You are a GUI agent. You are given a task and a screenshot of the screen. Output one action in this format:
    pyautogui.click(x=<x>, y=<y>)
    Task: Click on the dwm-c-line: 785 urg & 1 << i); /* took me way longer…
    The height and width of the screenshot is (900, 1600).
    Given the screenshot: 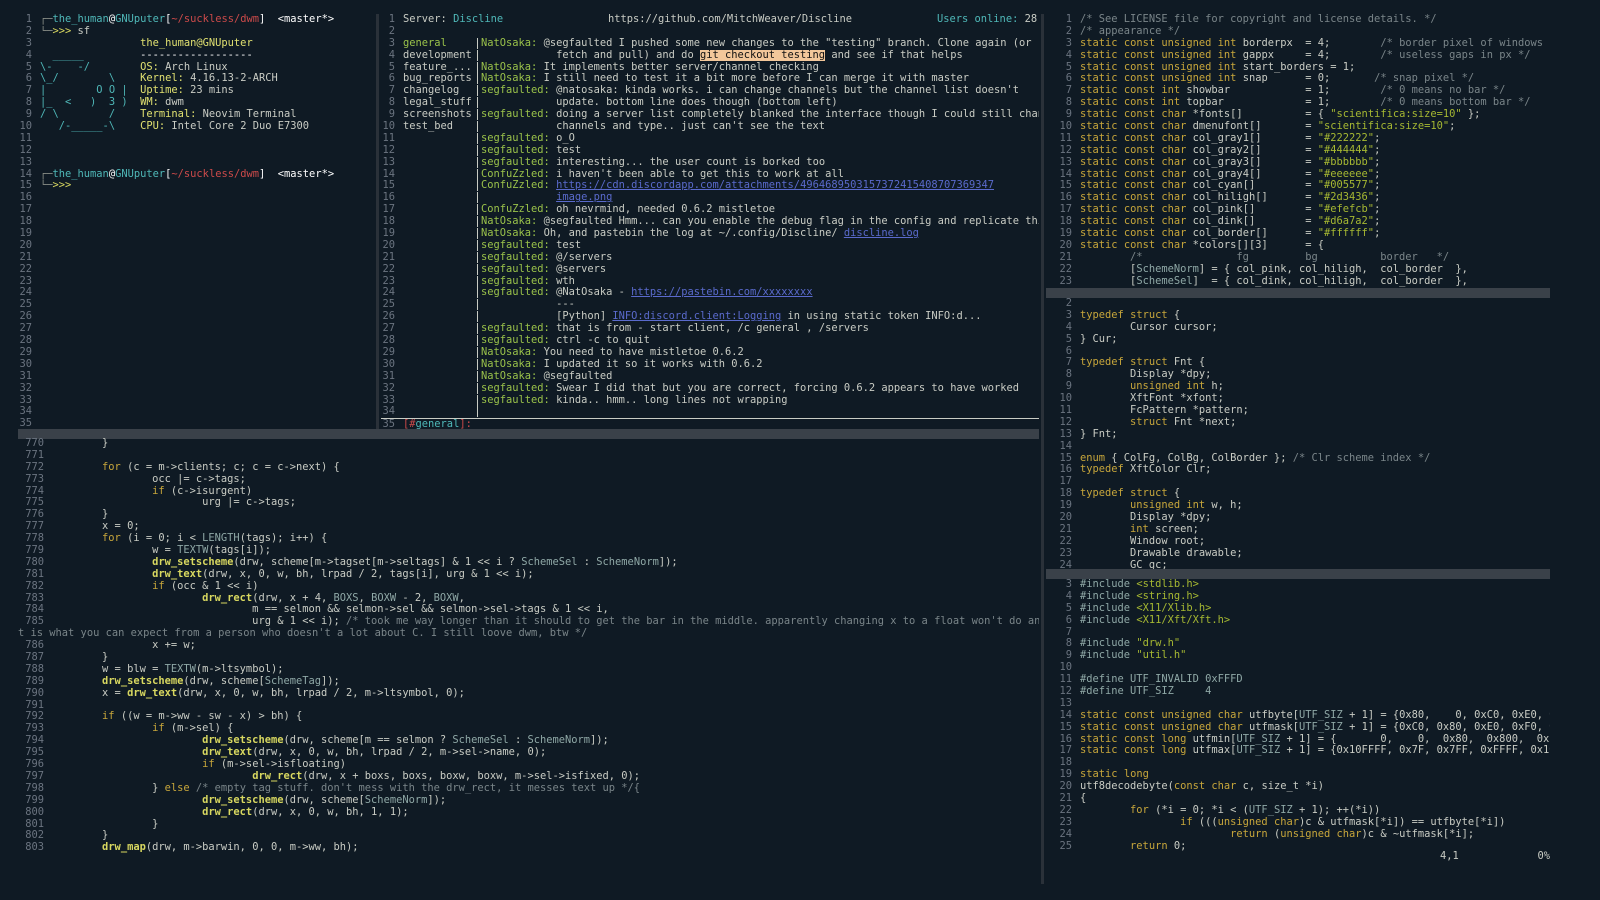 What is the action you would take?
    pyautogui.click(x=528, y=622)
    